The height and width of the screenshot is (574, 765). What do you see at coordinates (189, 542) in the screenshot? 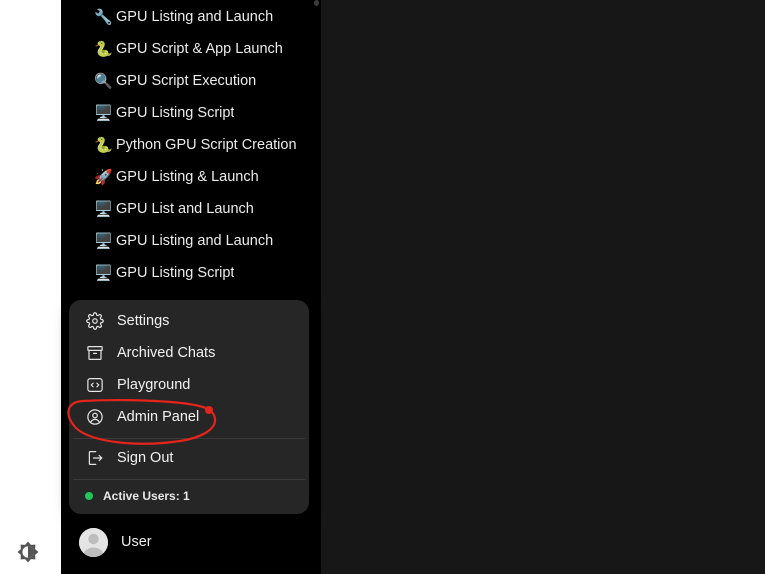
I see `user-profile-button: User` at bounding box center [189, 542].